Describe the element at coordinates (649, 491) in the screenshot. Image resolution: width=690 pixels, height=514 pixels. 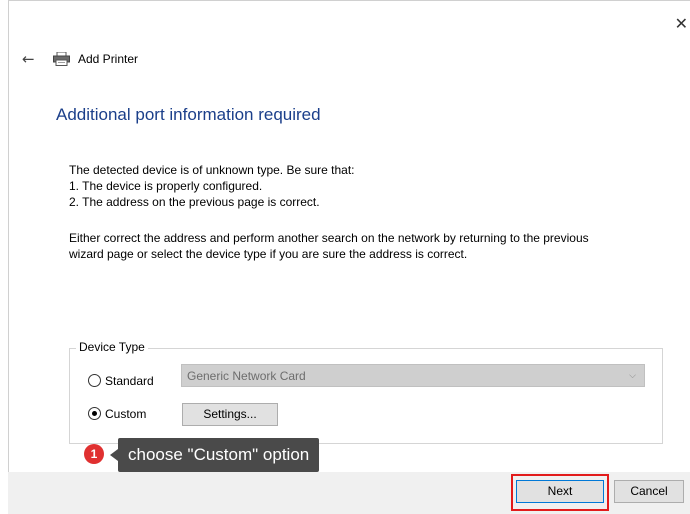
I see `cancel-button: Cancel` at that location.